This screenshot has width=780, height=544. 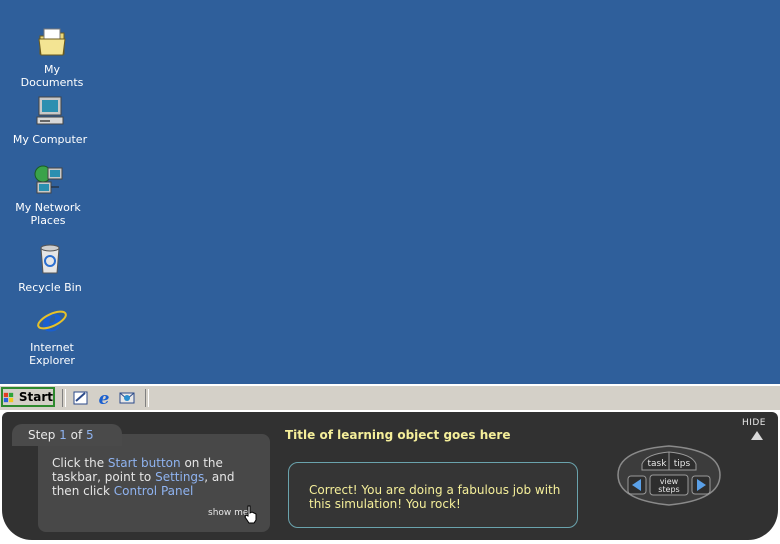 I want to click on instruction-highlight-control-panel: Control Panel, so click(x=153, y=491).